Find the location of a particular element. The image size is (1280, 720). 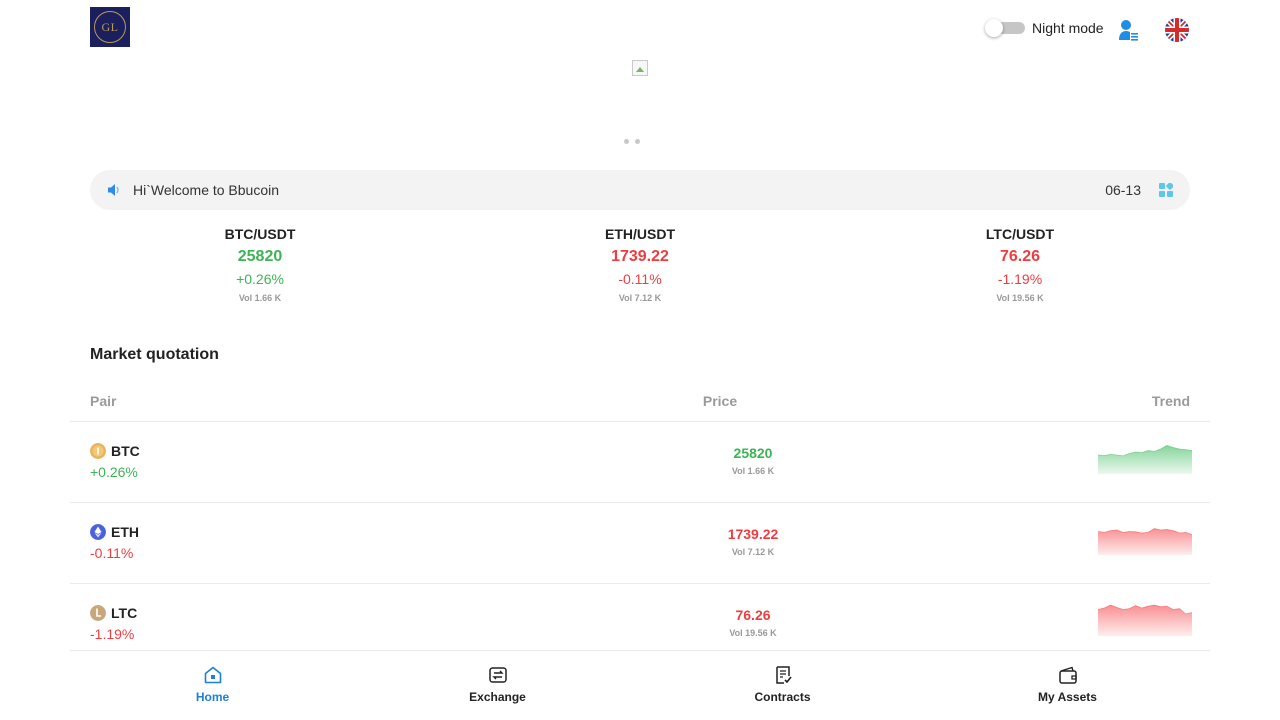

notice-text: Hi`Welcome to Bbucoin is located at coordinates (206, 190).